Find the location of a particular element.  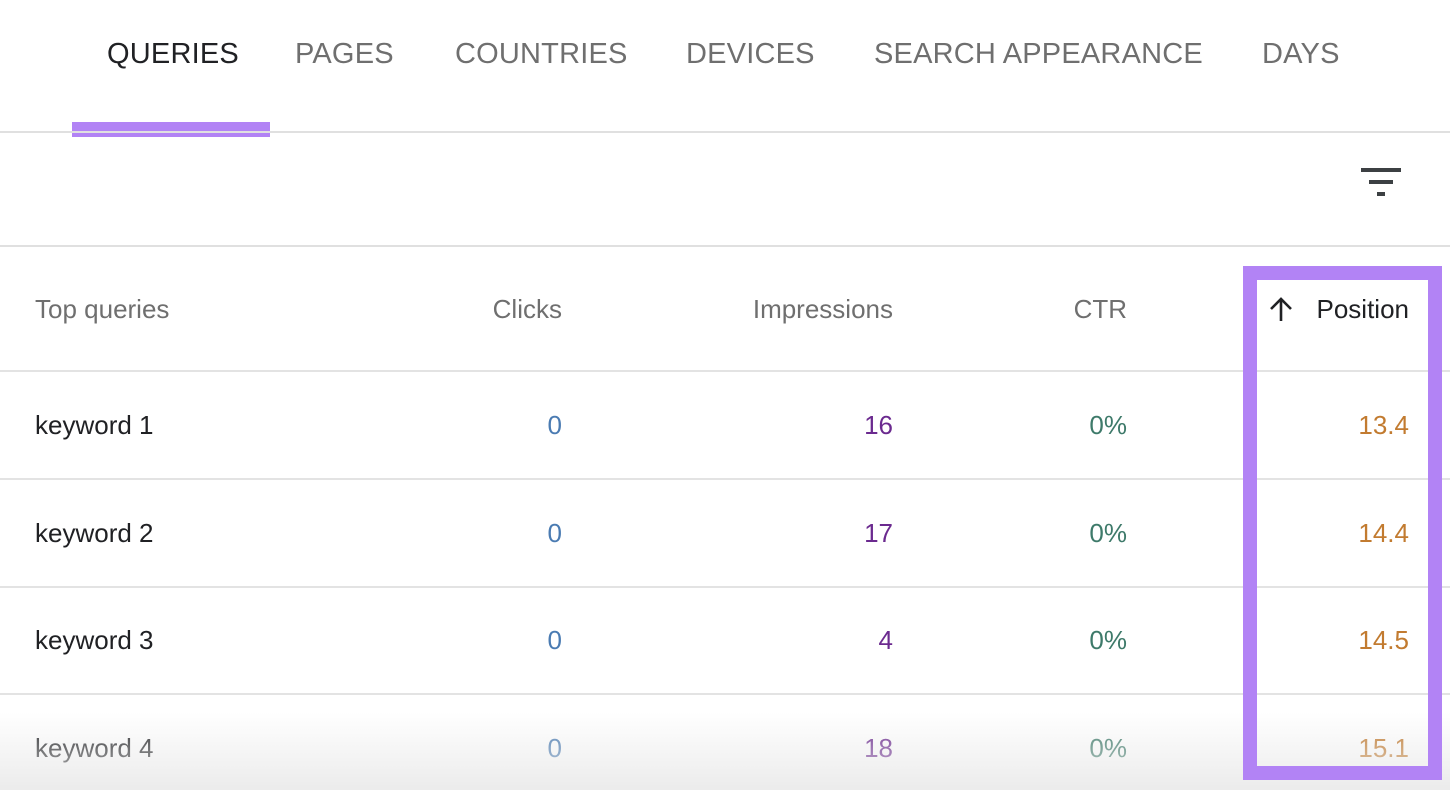

header-top-queries: Top queries is located at coordinates (102, 309).